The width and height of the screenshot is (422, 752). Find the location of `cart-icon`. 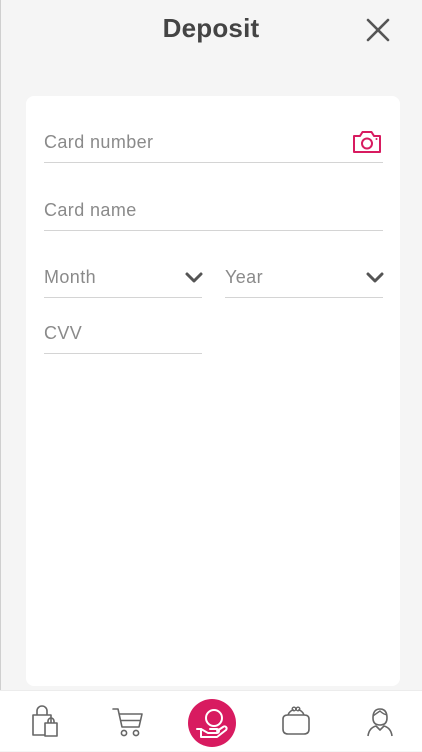

cart-icon is located at coordinates (127, 722).